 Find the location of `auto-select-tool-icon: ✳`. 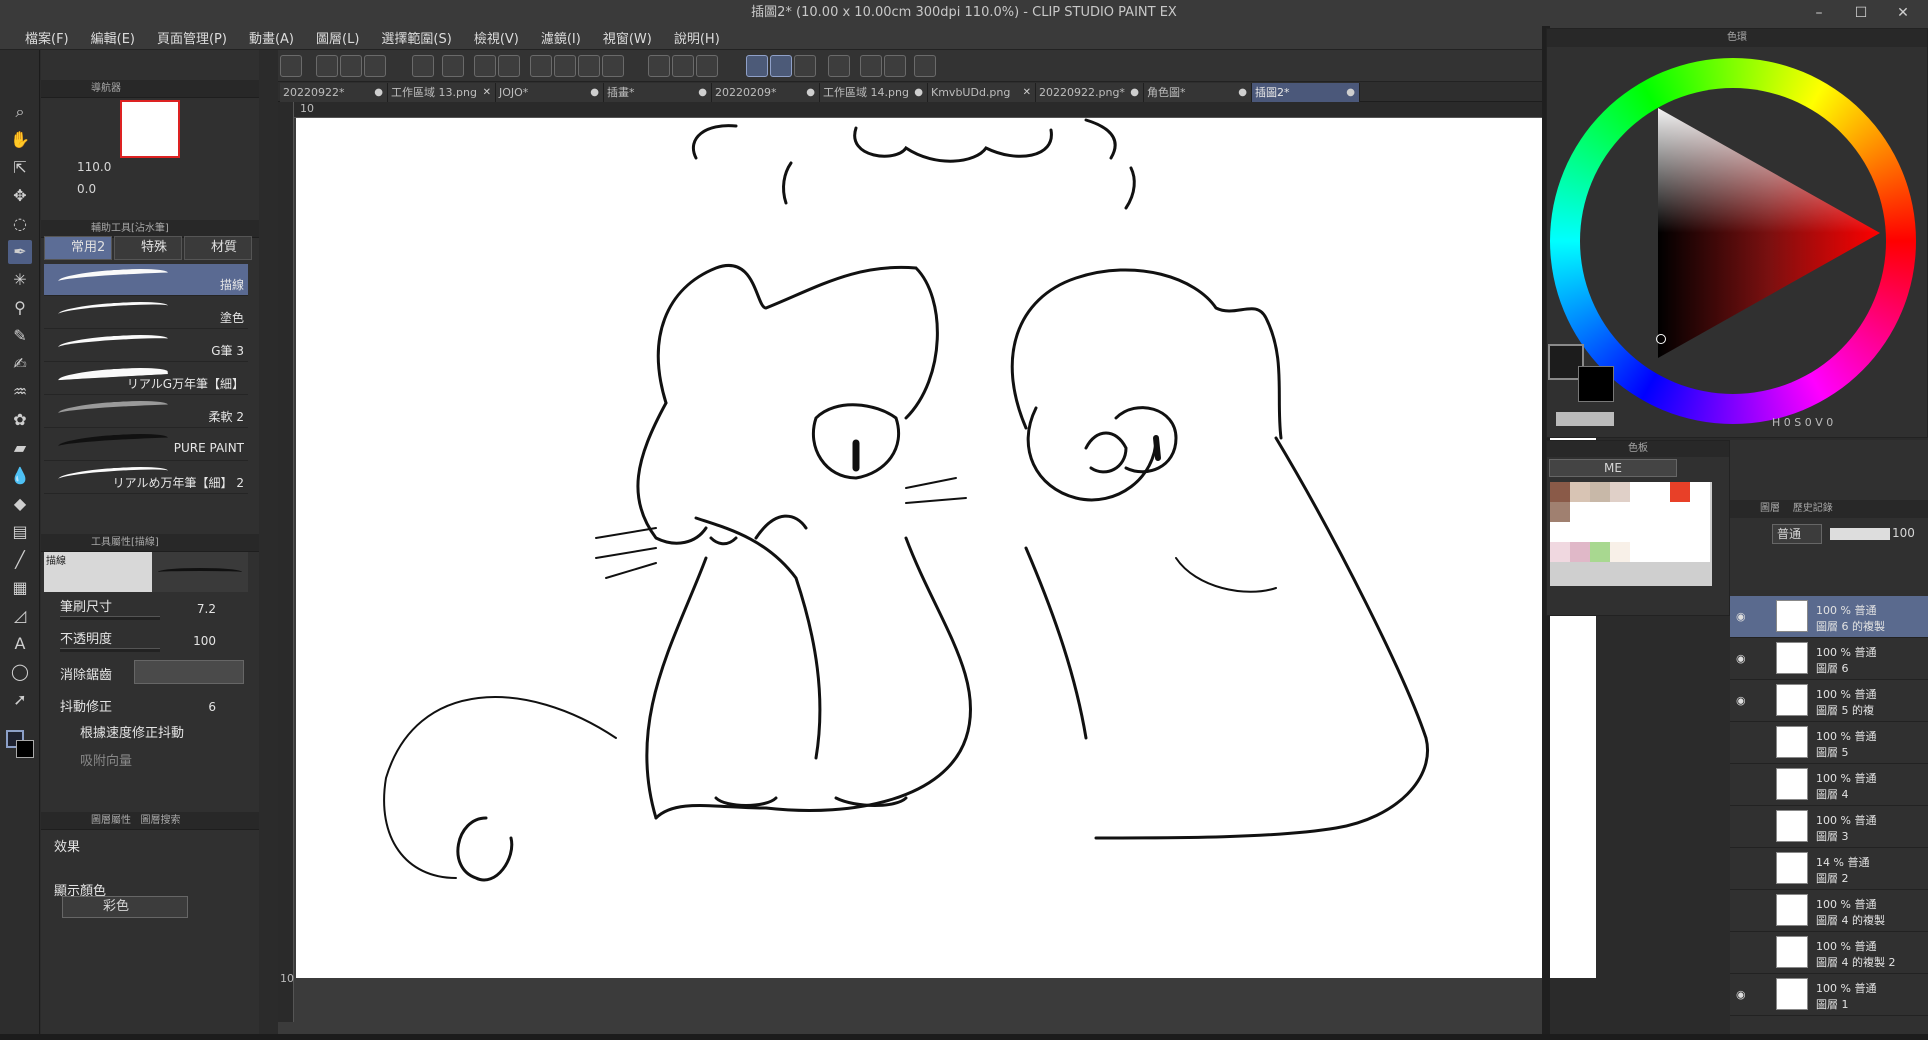

auto-select-tool-icon: ✳ is located at coordinates (20, 280).